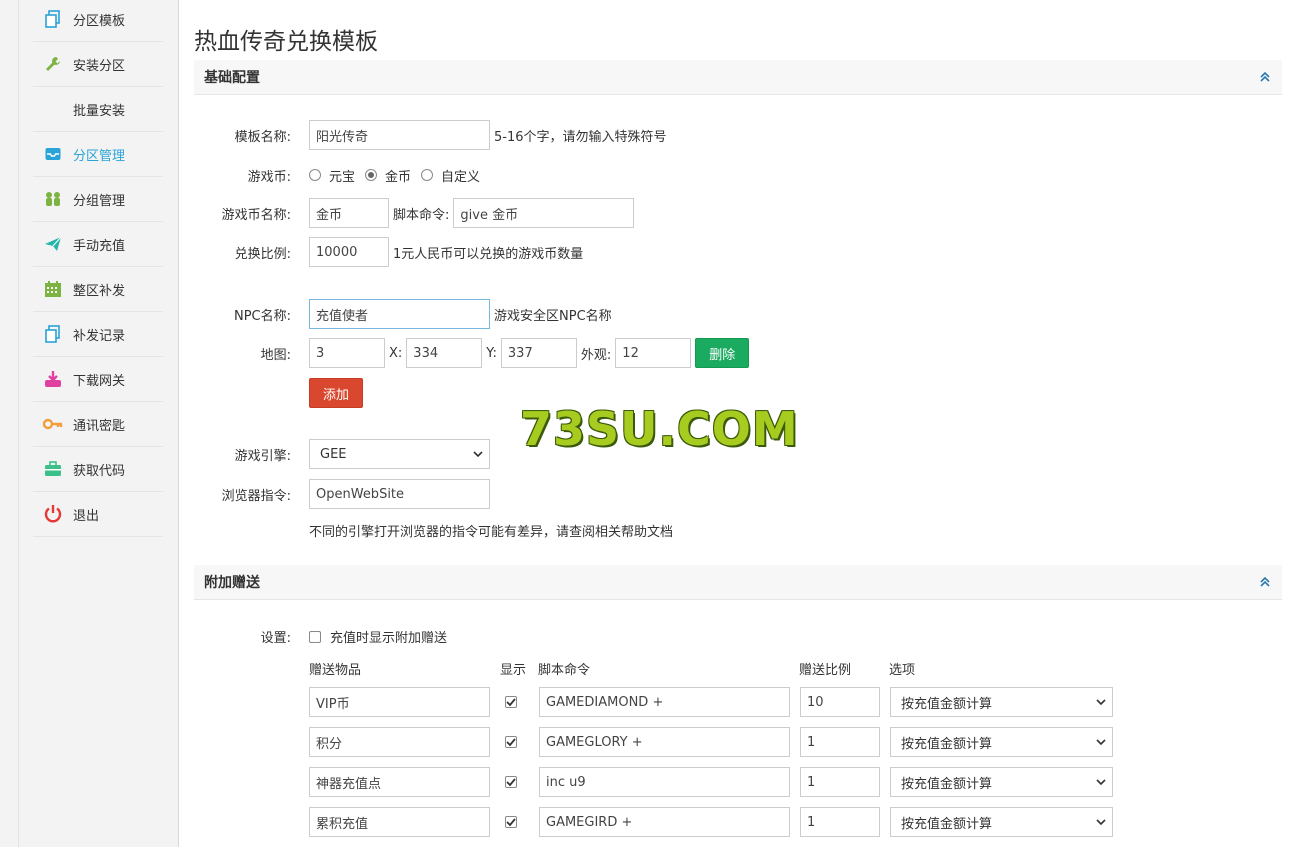 The image size is (1297, 847). What do you see at coordinates (544, 213) in the screenshot?
I see `script-cmd-input: give 金币` at bounding box center [544, 213].